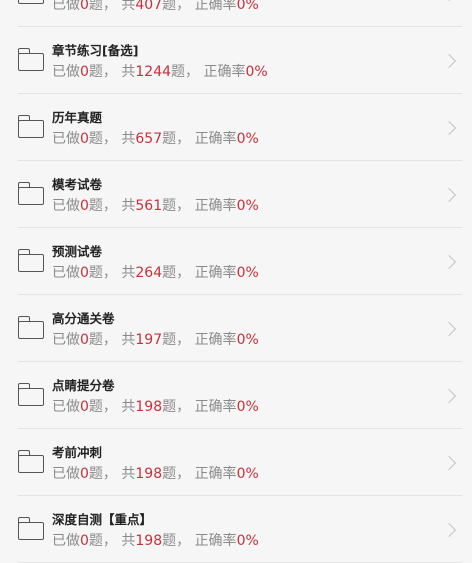  I want to click on item-stats: 已做0题， 共264题， 正确率0%, so click(155, 272).